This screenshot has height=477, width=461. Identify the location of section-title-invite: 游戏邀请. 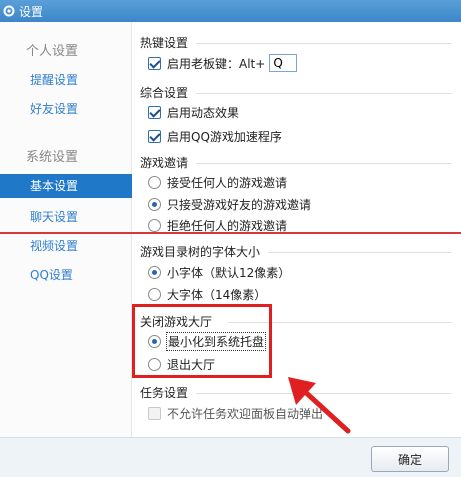
(164, 163).